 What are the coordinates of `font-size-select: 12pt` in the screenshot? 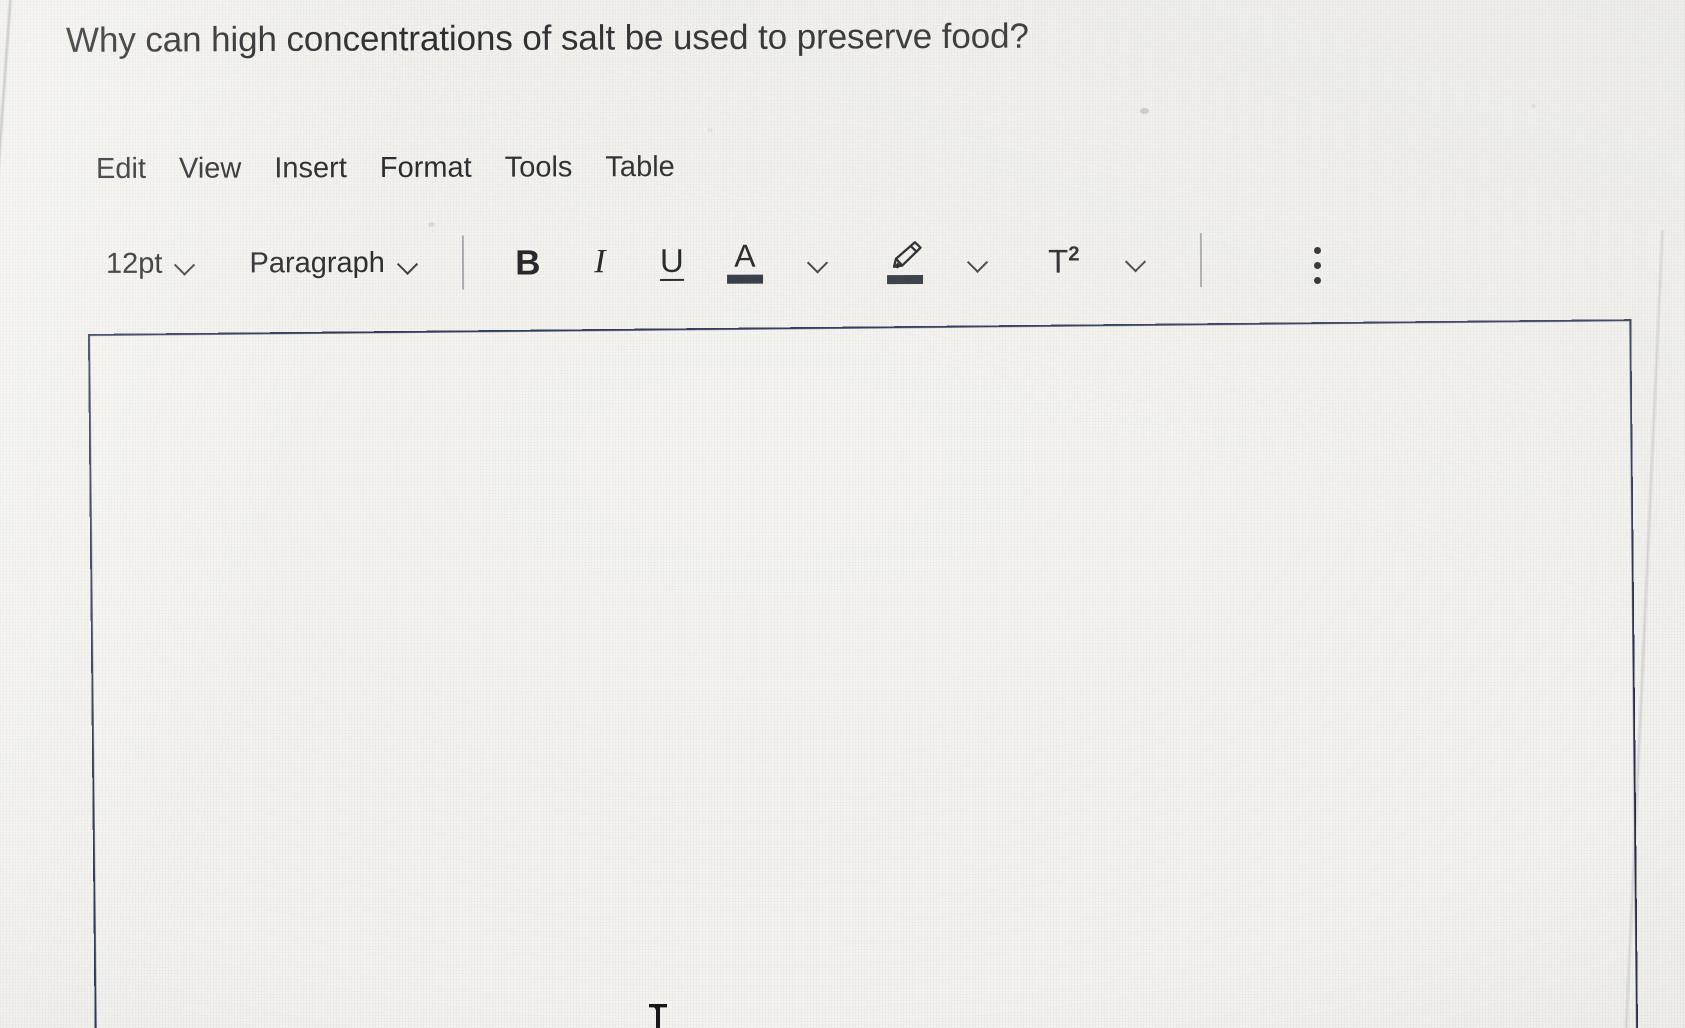 It's located at (152, 264).